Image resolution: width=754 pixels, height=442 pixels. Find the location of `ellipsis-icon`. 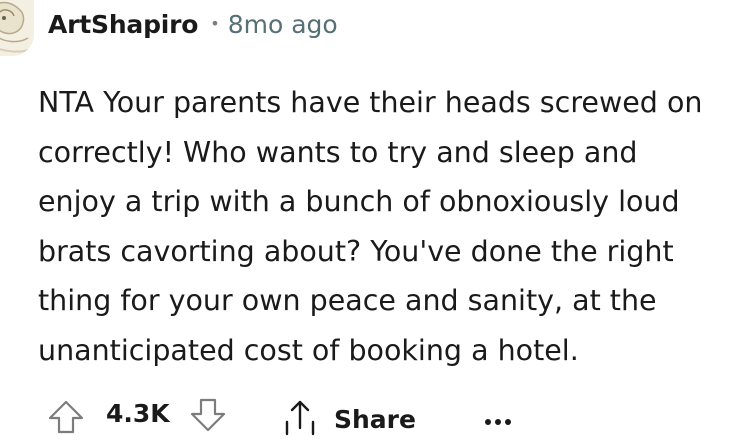

ellipsis-icon is located at coordinates (498, 422).